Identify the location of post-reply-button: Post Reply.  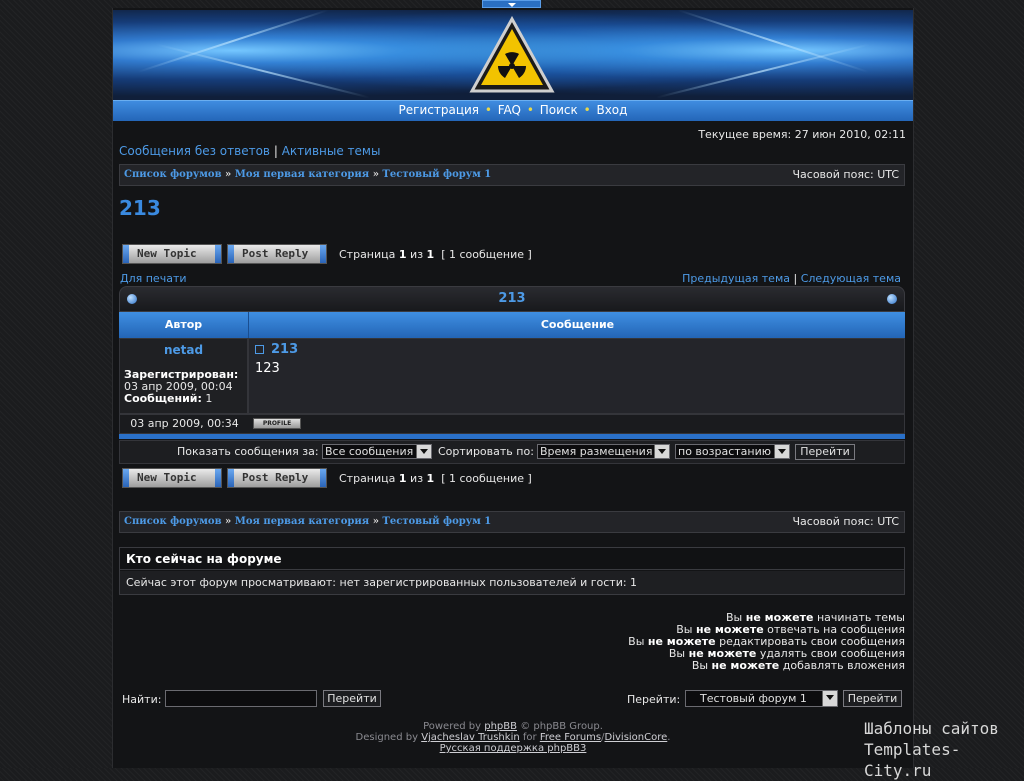
(277, 254).